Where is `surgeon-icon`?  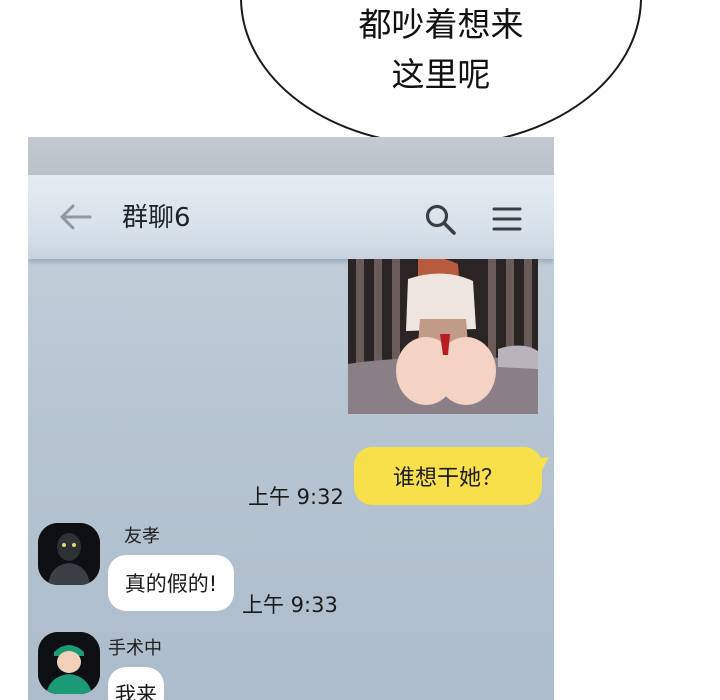 surgeon-icon is located at coordinates (69, 663).